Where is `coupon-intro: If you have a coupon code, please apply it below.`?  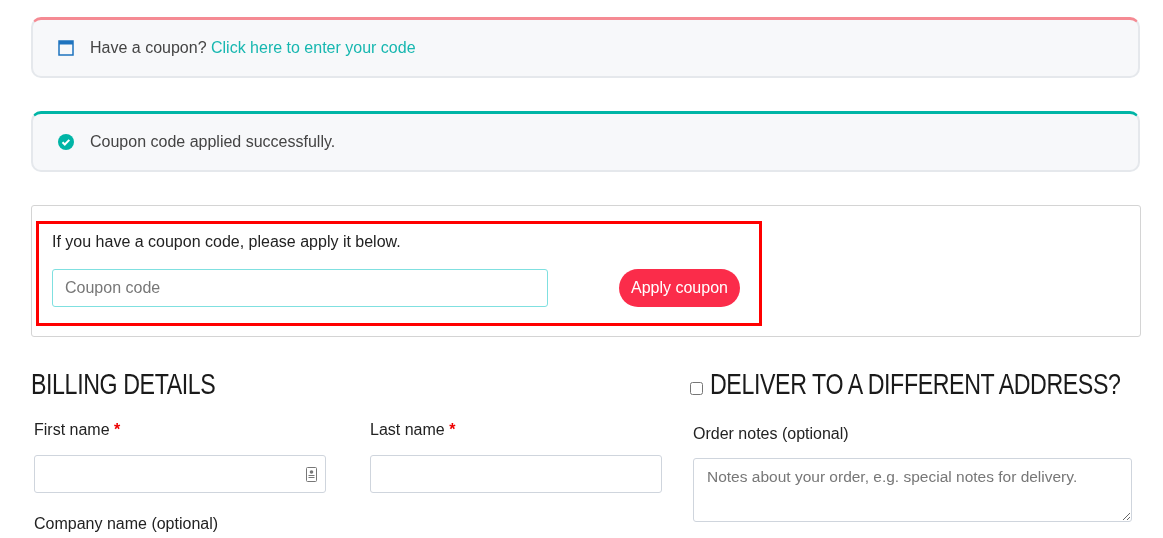 coupon-intro: If you have a coupon code, please apply it below. is located at coordinates (227, 242).